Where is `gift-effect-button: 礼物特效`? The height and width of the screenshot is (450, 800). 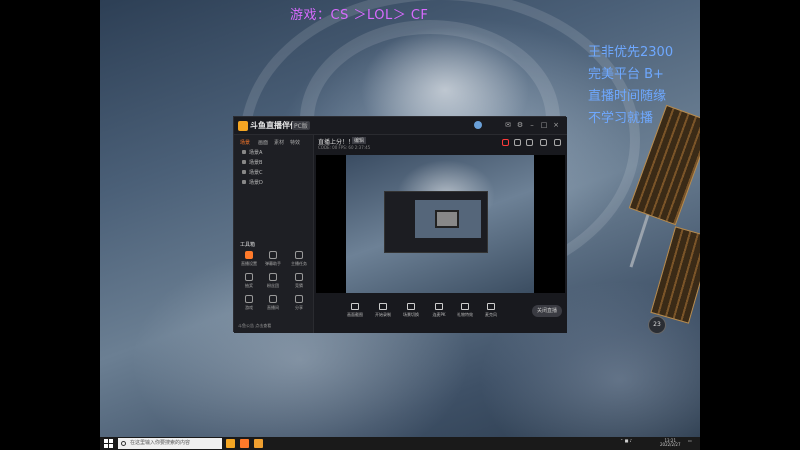
gift-effect-button: 礼物特效 is located at coordinates (465, 310).